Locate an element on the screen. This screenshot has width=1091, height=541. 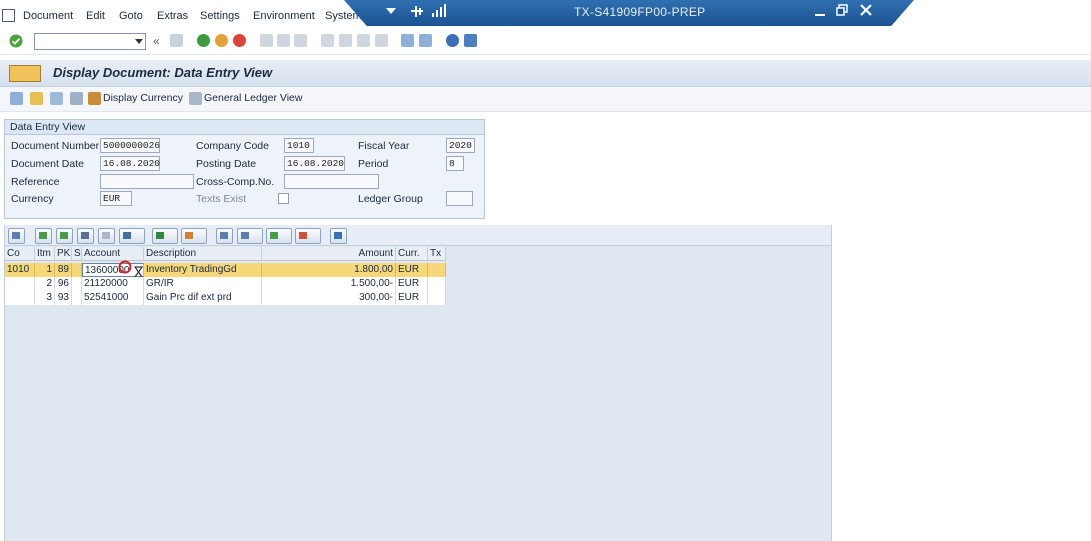
last-page-icon is located at coordinates (381, 40).